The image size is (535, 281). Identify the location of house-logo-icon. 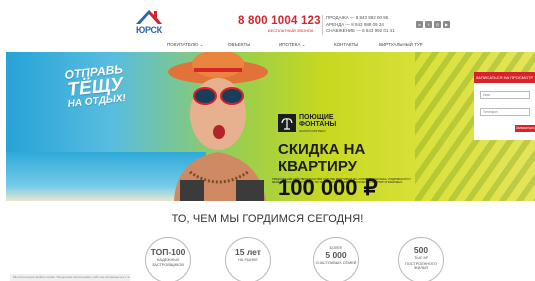
(149, 17).